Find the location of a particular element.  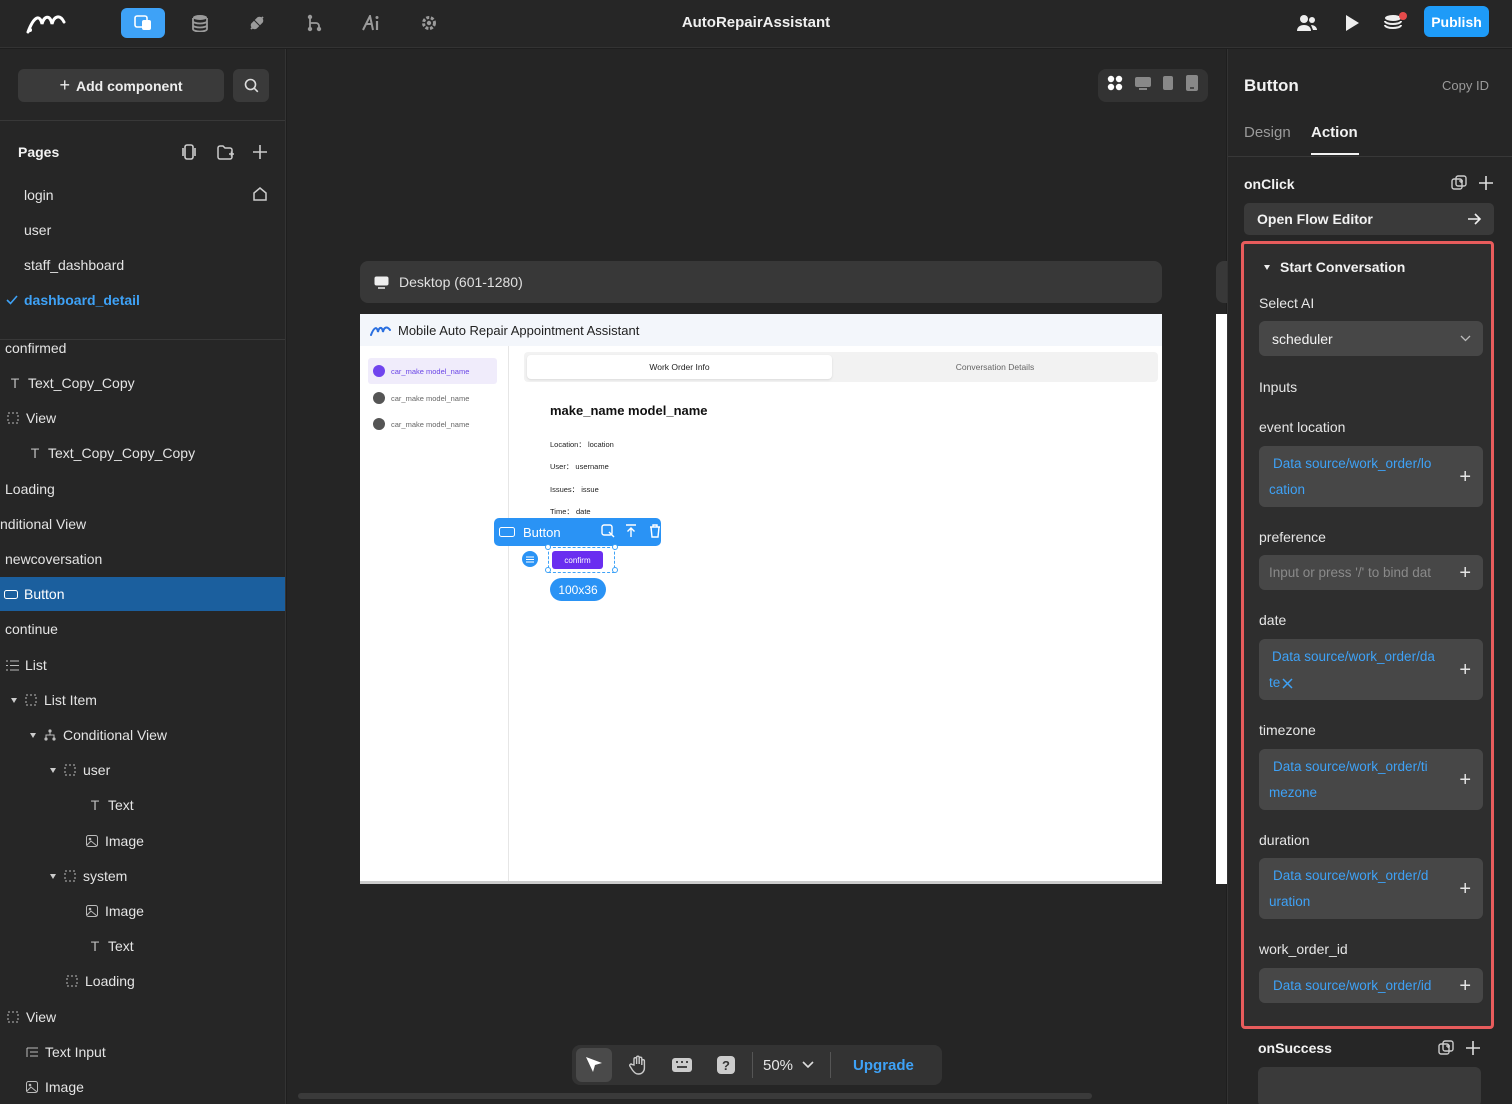

add-component-button: + Add component is located at coordinates (121, 85).